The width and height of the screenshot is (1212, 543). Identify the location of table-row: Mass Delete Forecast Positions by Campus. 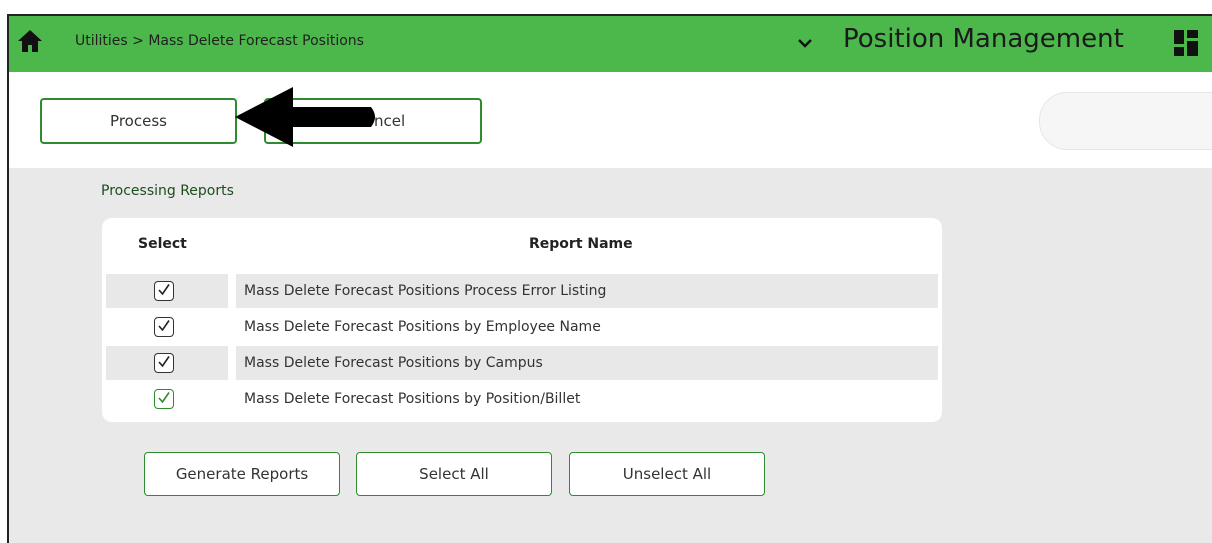
(522, 363).